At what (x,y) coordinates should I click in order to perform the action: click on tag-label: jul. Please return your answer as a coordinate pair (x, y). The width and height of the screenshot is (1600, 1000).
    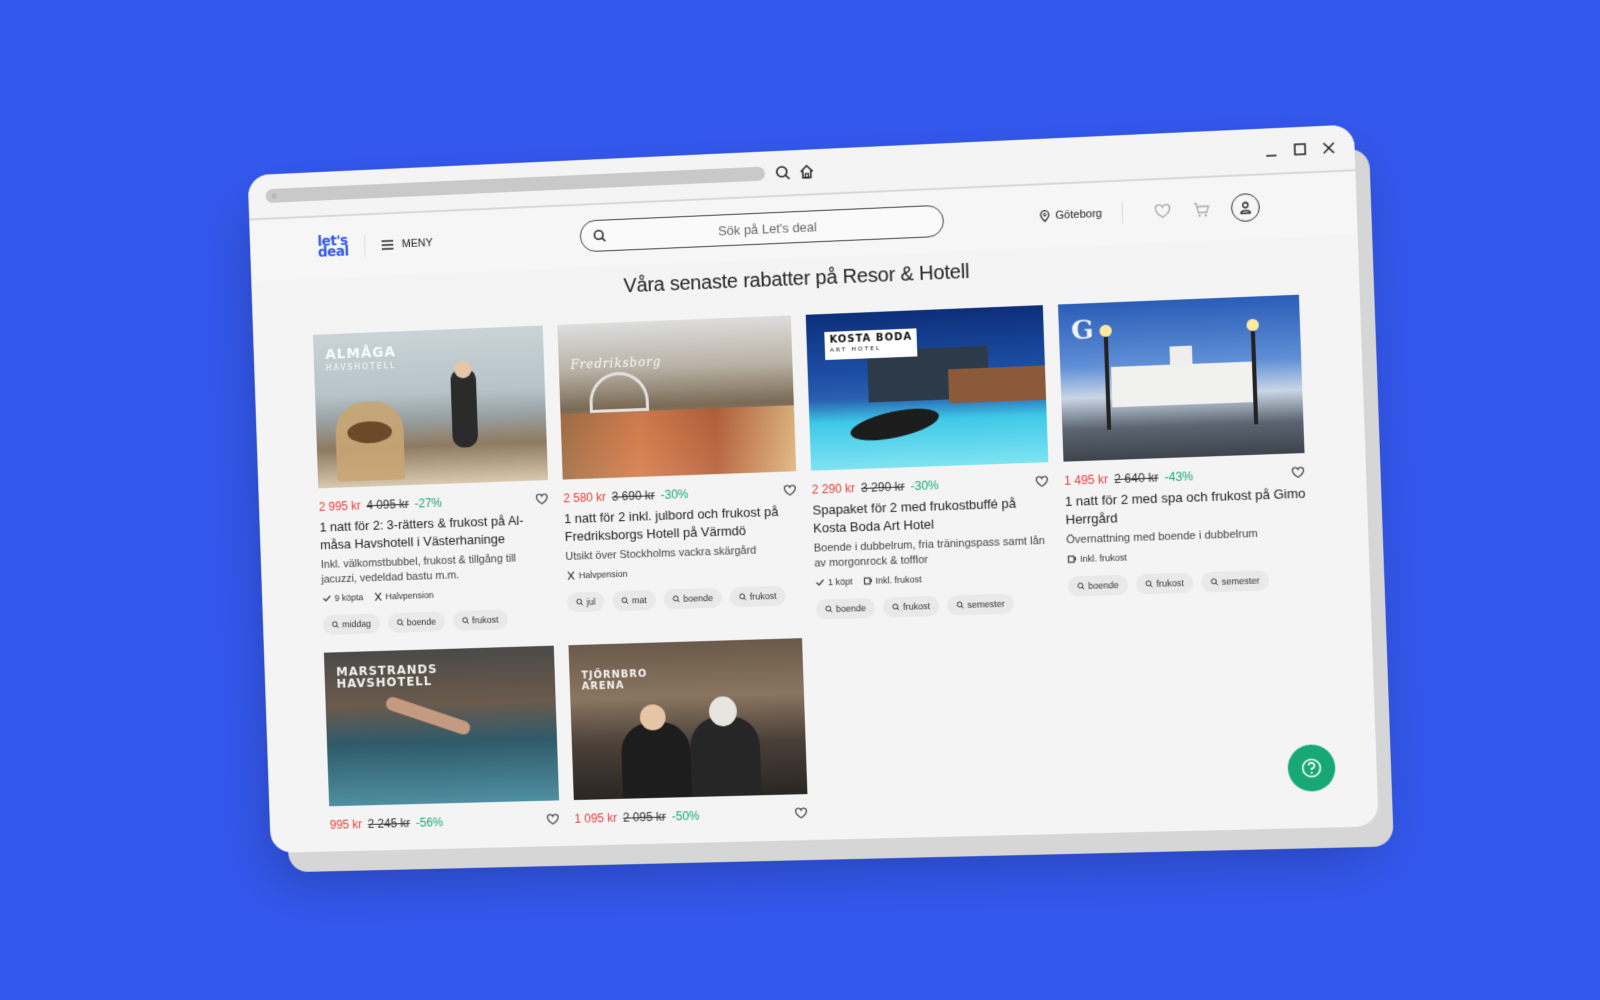
    Looking at the image, I should click on (591, 601).